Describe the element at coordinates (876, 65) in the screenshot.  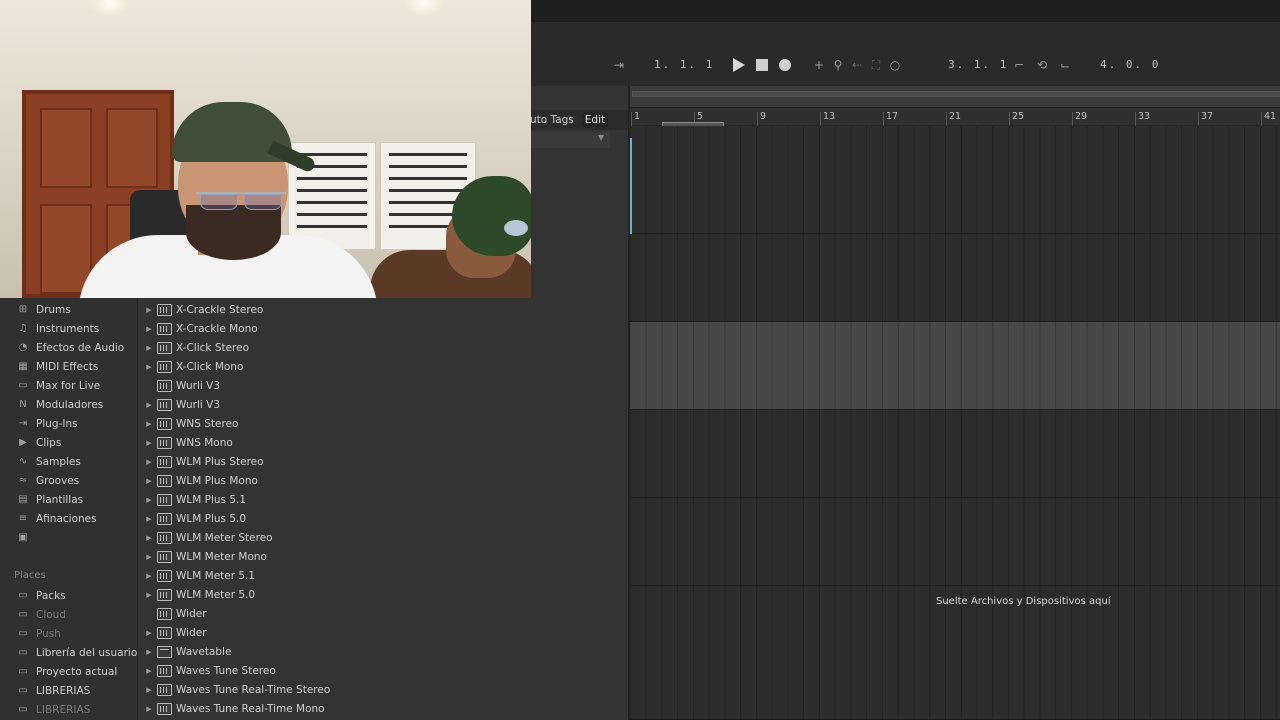
I see `capture-midi-icon: ⛶` at that location.